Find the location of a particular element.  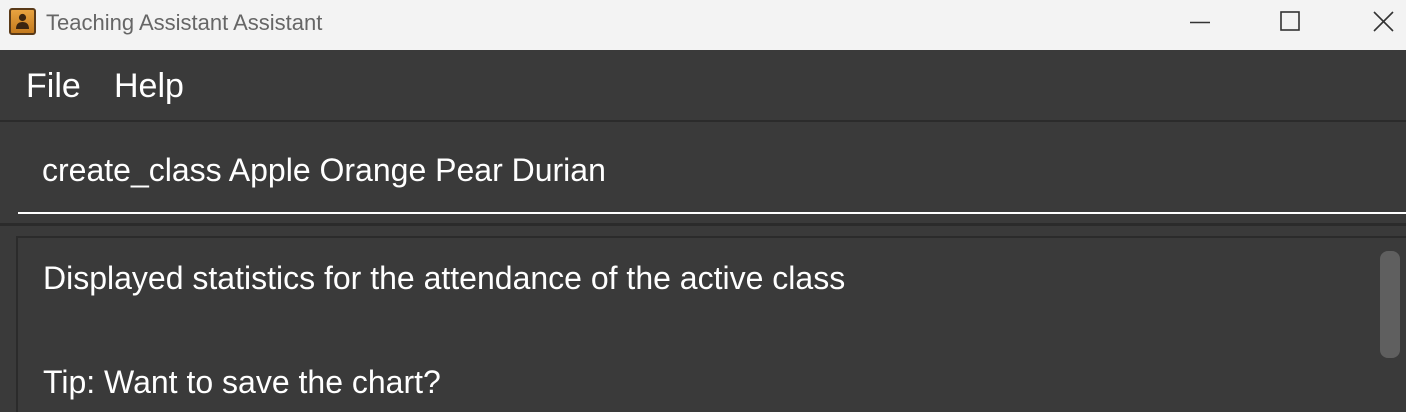

maximize-button is located at coordinates (1290, 22).